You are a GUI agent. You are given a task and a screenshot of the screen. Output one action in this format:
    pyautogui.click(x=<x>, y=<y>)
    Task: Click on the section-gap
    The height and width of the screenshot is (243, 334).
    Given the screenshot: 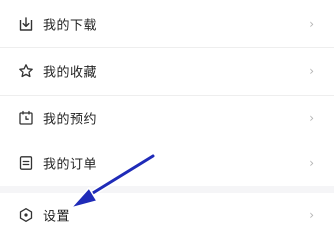 What is the action you would take?
    pyautogui.click(x=167, y=189)
    